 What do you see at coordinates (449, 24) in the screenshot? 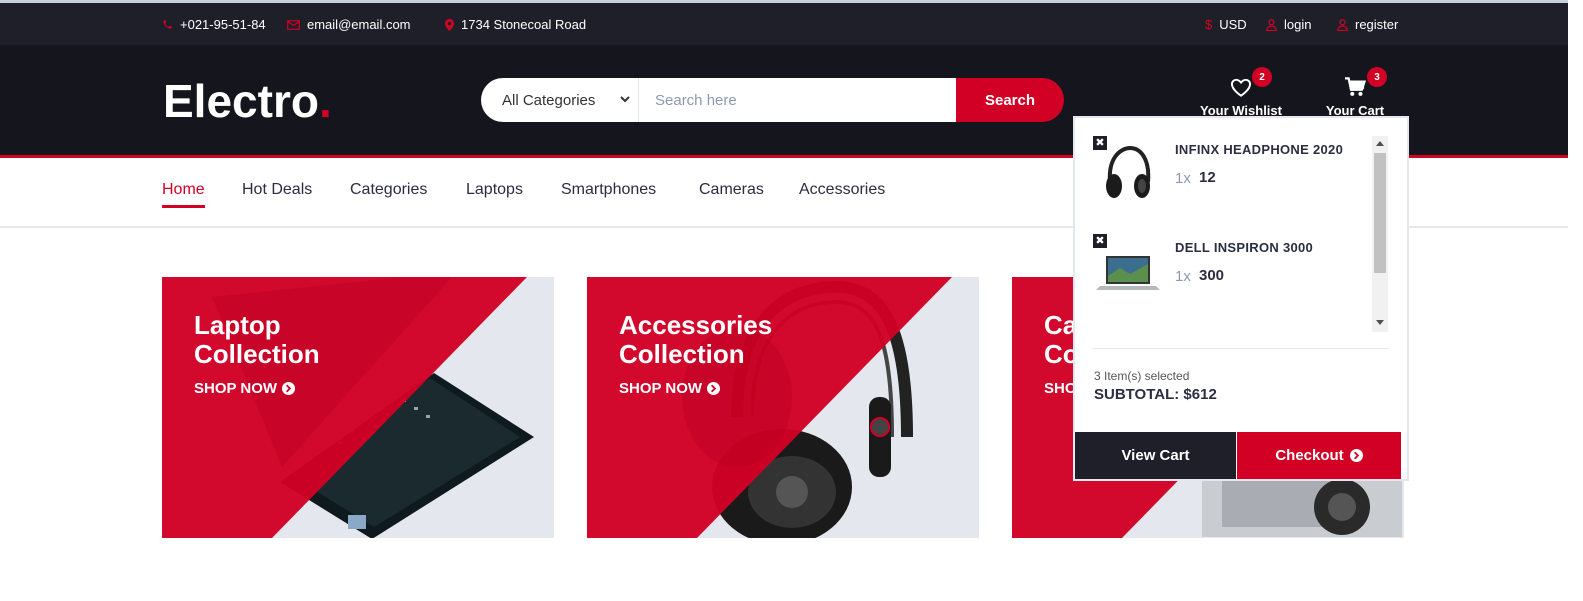
I see `map-marker-icon` at bounding box center [449, 24].